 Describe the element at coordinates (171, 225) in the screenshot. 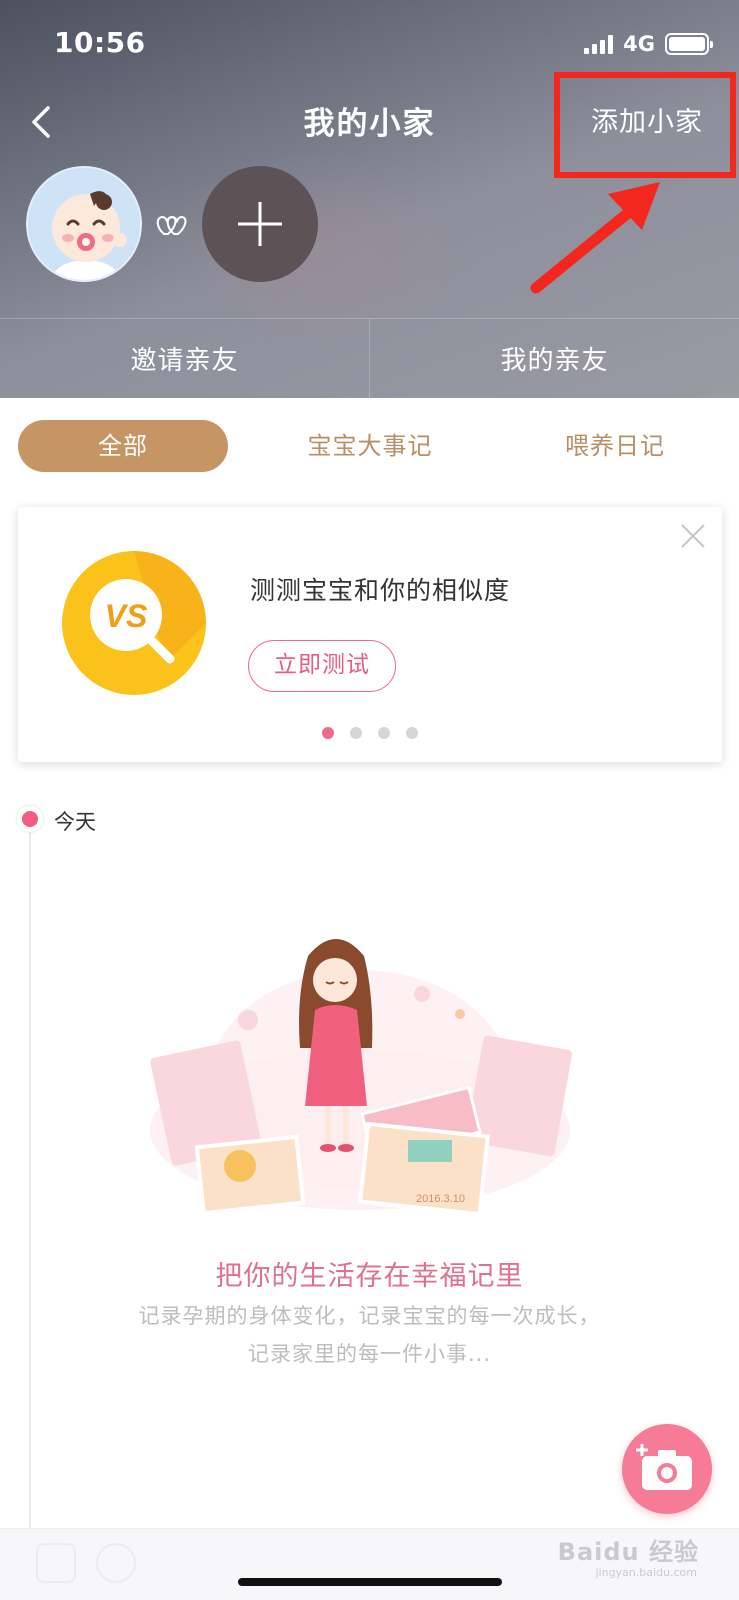

I see `hearts-link-icon` at that location.